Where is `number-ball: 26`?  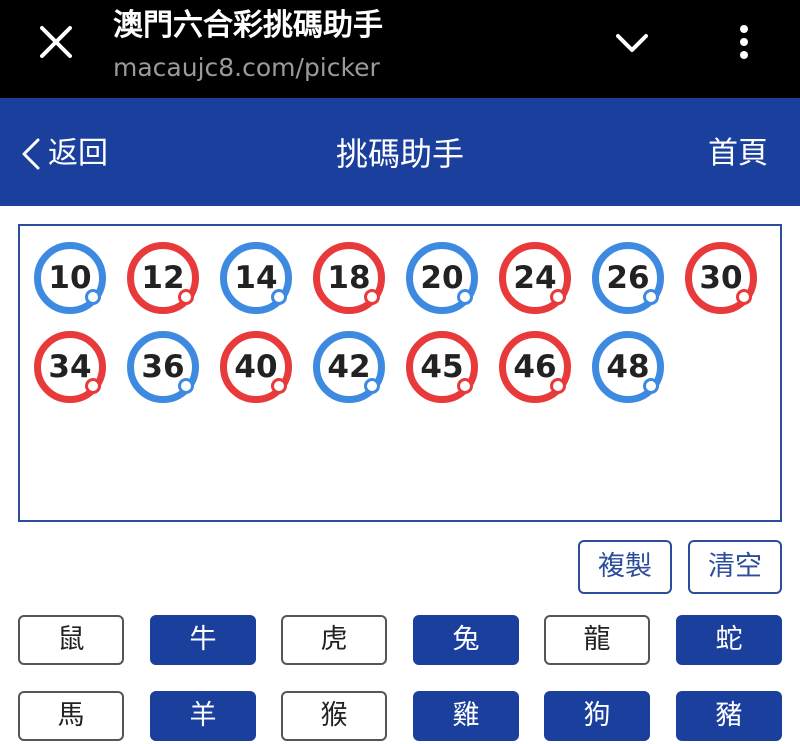
number-ball: 26 is located at coordinates (628, 278).